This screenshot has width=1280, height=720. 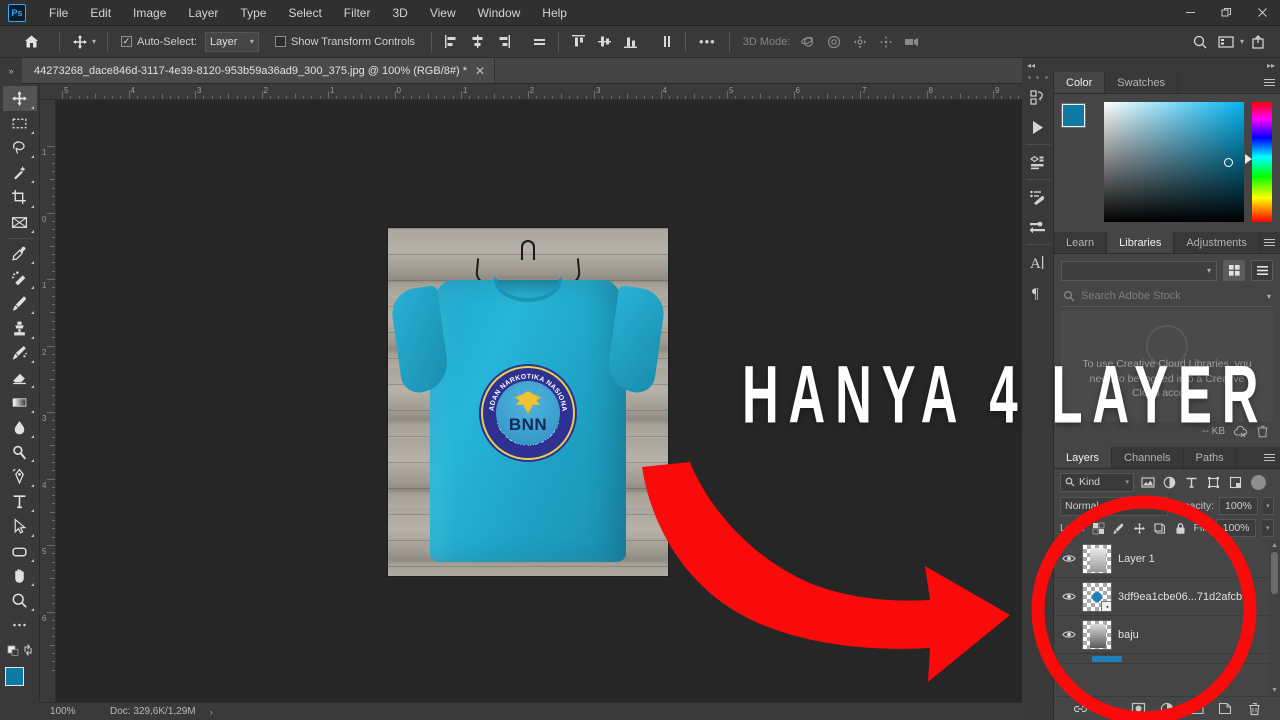 What do you see at coordinates (860, 42) in the screenshot?
I see `3d-pan-icon` at bounding box center [860, 42].